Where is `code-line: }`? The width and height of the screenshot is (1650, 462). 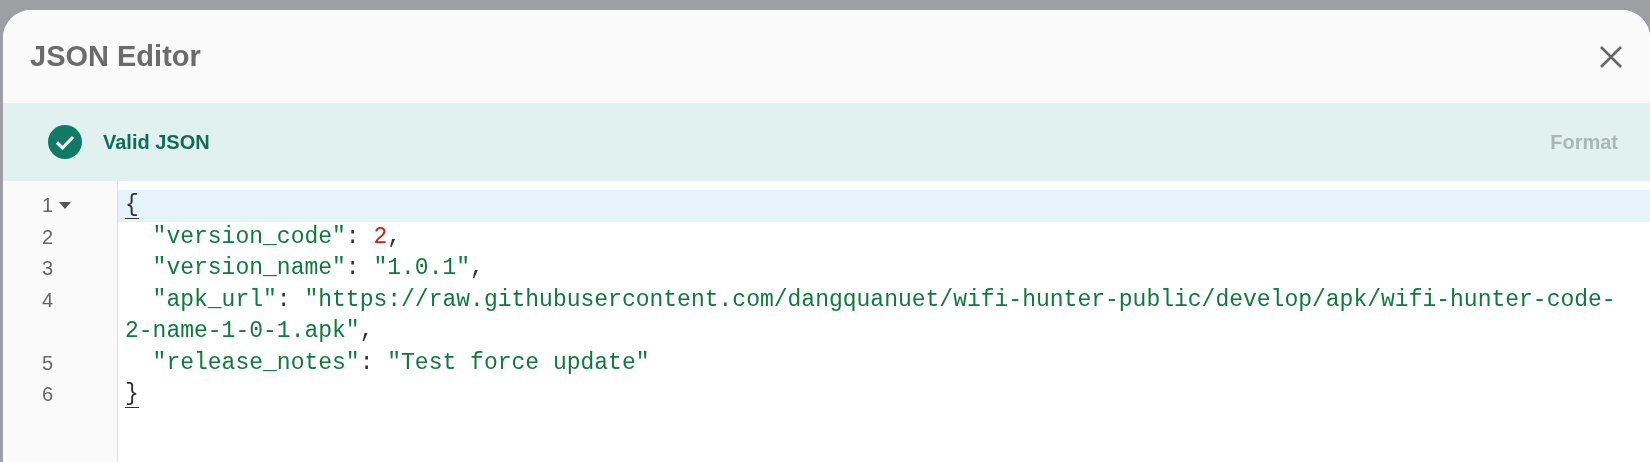
code-line: } is located at coordinates (132, 395).